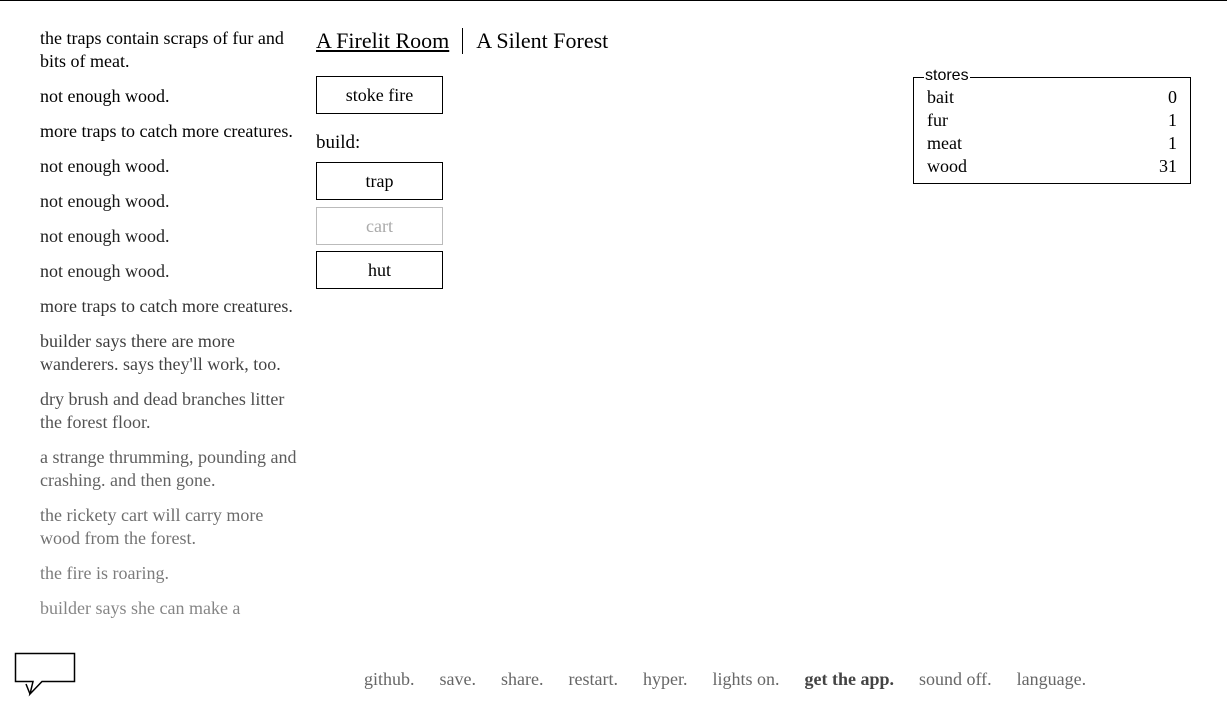  What do you see at coordinates (379, 226) in the screenshot?
I see `build-cart-button: cart` at bounding box center [379, 226].